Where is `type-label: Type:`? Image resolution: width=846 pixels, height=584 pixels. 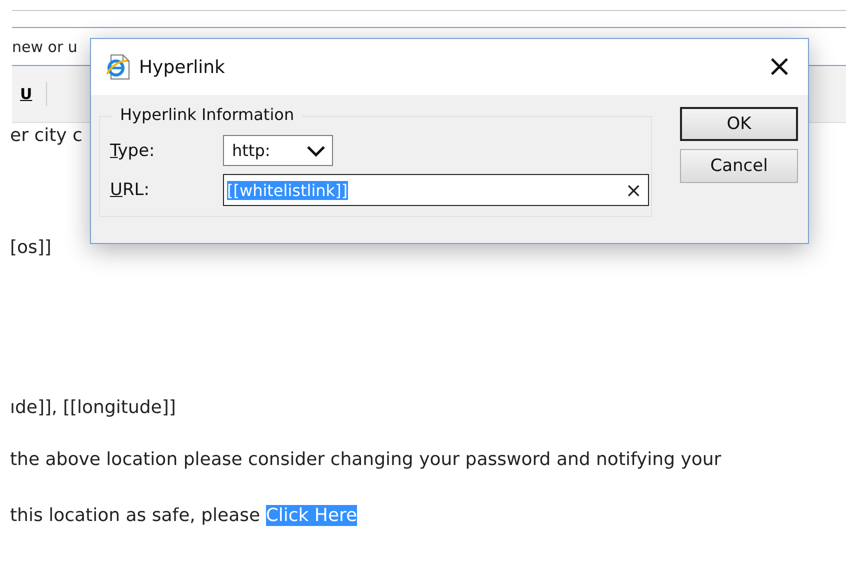
type-label: Type: is located at coordinates (133, 150).